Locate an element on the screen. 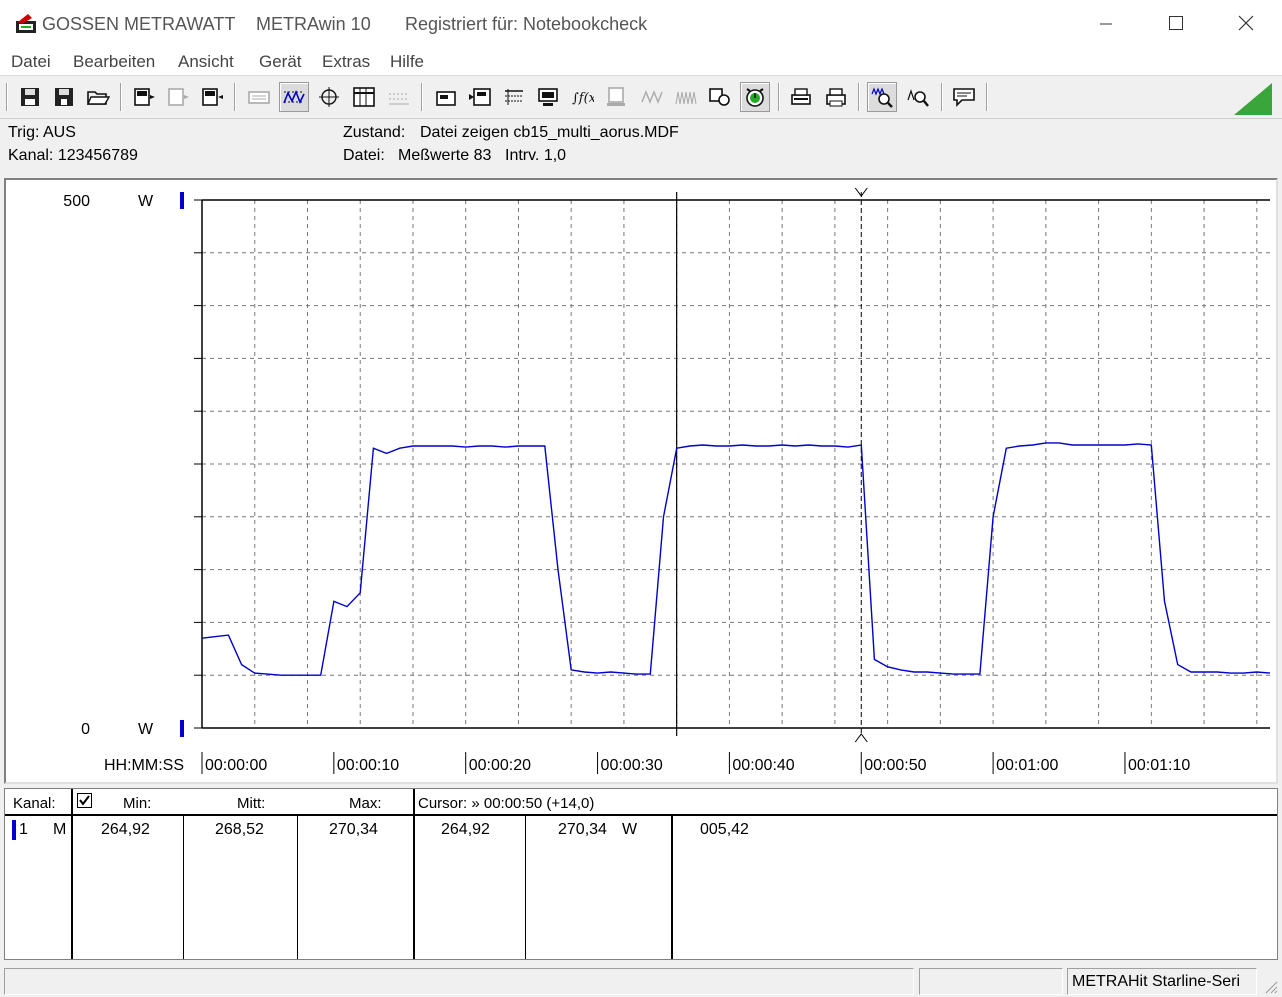 The image size is (1282, 997). status-bar: METRAHit Starline-Seri is located at coordinates (641, 980).